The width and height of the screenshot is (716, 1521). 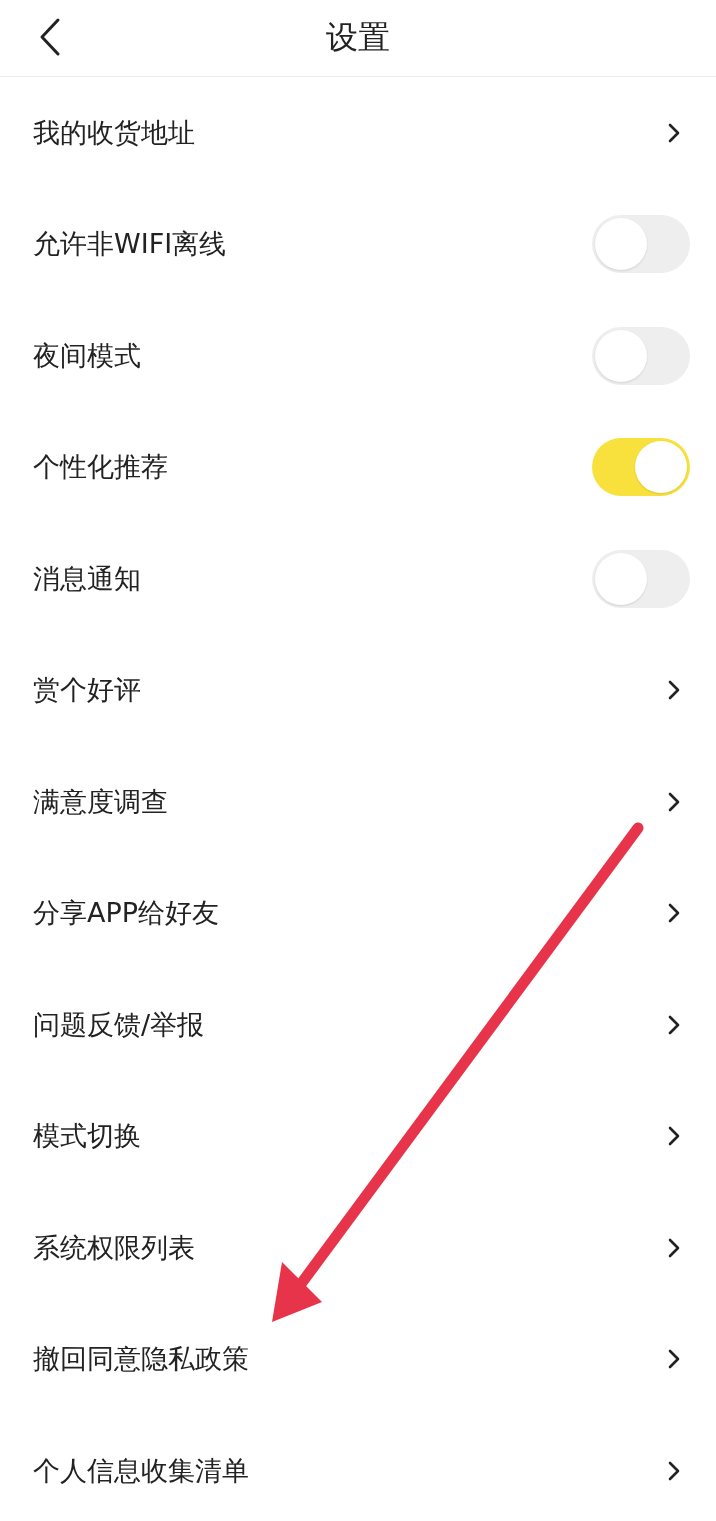 I want to click on row-label: 个人信息收集清单, so click(x=141, y=1470).